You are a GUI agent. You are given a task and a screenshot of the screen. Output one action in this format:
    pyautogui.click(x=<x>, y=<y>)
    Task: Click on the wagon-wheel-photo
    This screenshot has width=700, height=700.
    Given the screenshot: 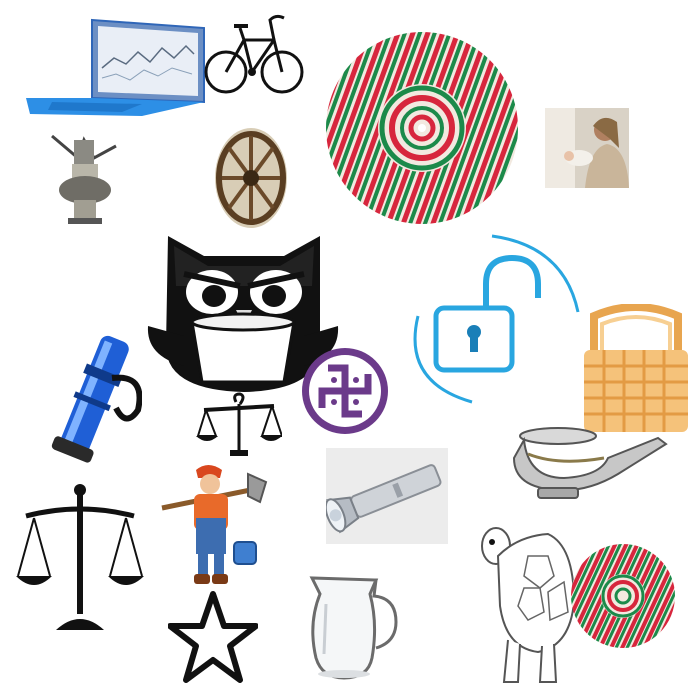 What is the action you would take?
    pyautogui.click(x=251, y=178)
    